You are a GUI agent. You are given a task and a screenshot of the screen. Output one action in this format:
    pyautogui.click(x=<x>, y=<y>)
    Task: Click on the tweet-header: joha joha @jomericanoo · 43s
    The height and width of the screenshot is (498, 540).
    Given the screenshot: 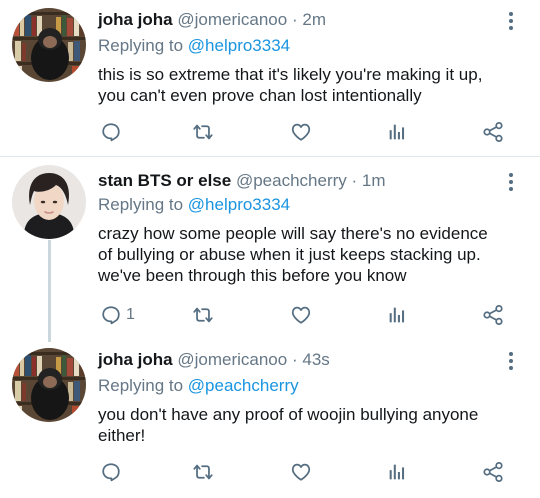 What is the action you would take?
    pyautogui.click(x=214, y=360)
    